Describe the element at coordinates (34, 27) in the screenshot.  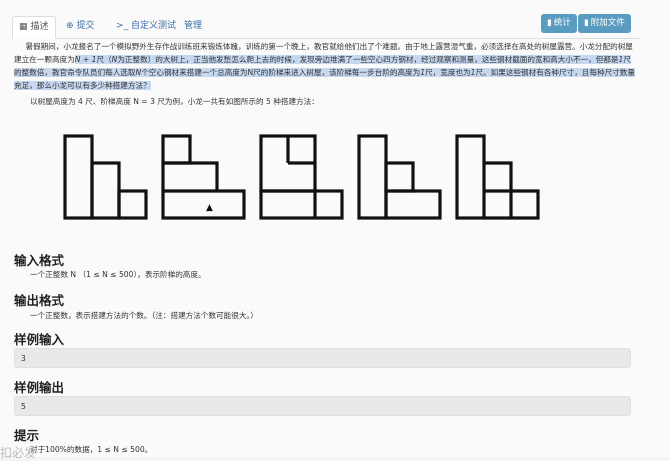
I see `tab-description: ▦ 描述` at that location.